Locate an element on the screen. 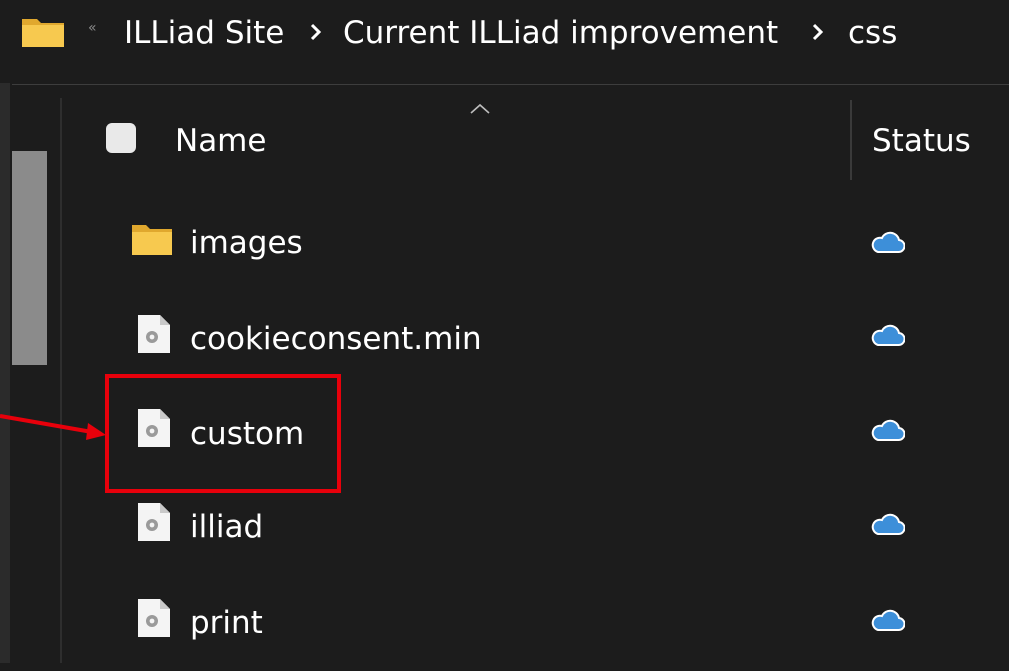 The width and height of the screenshot is (1009, 671). select-all-checkbox is located at coordinates (121, 138).